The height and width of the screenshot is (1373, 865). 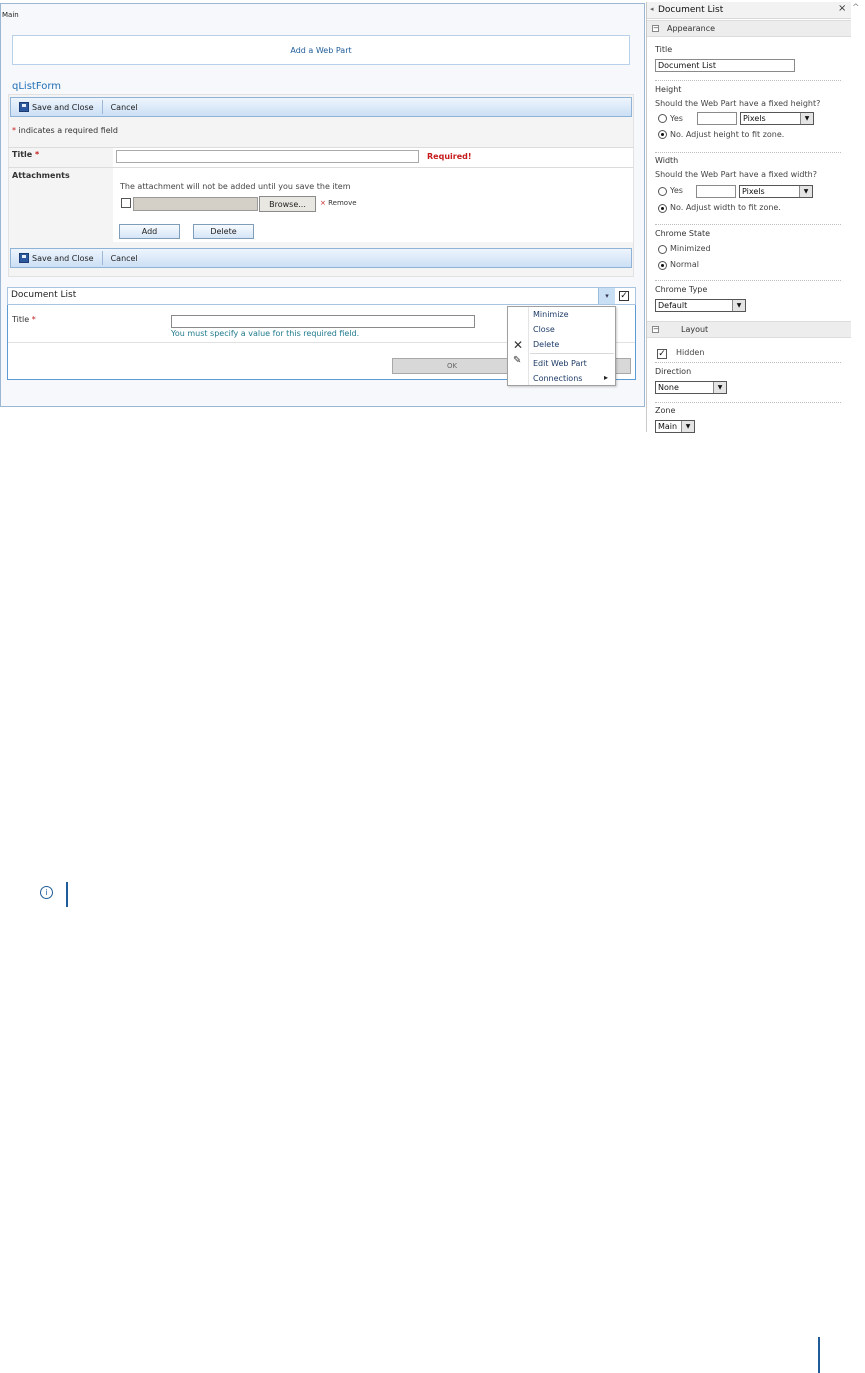 I want to click on doclist-title-label-text: Title, so click(x=21, y=319).